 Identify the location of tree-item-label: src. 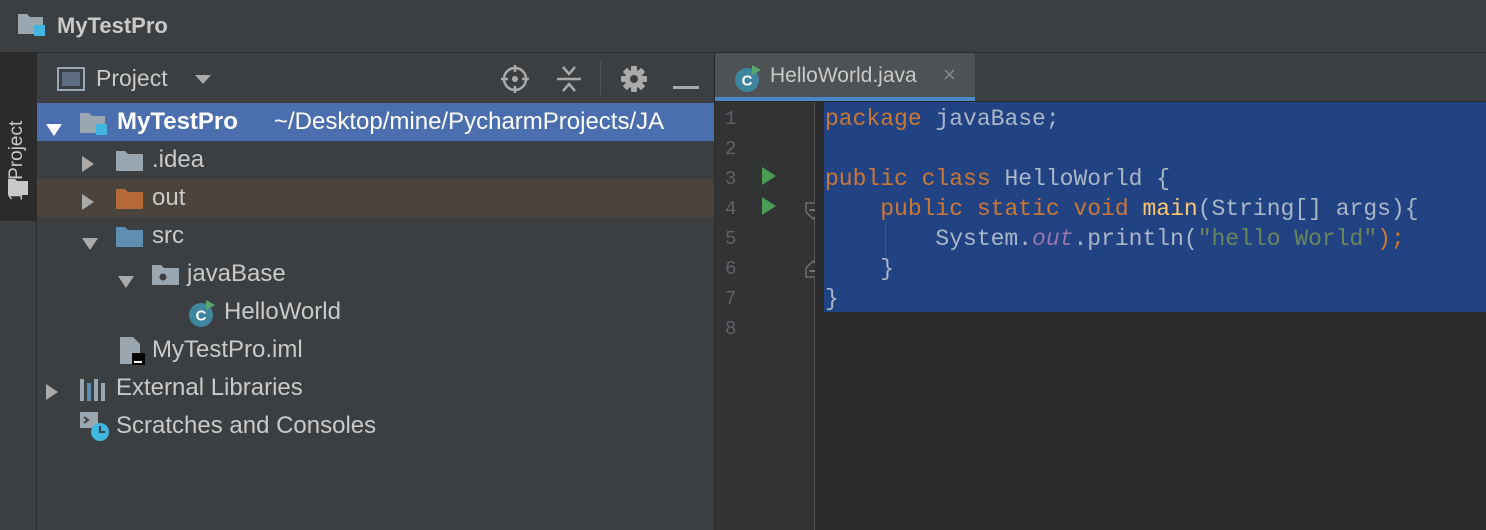
(168, 235).